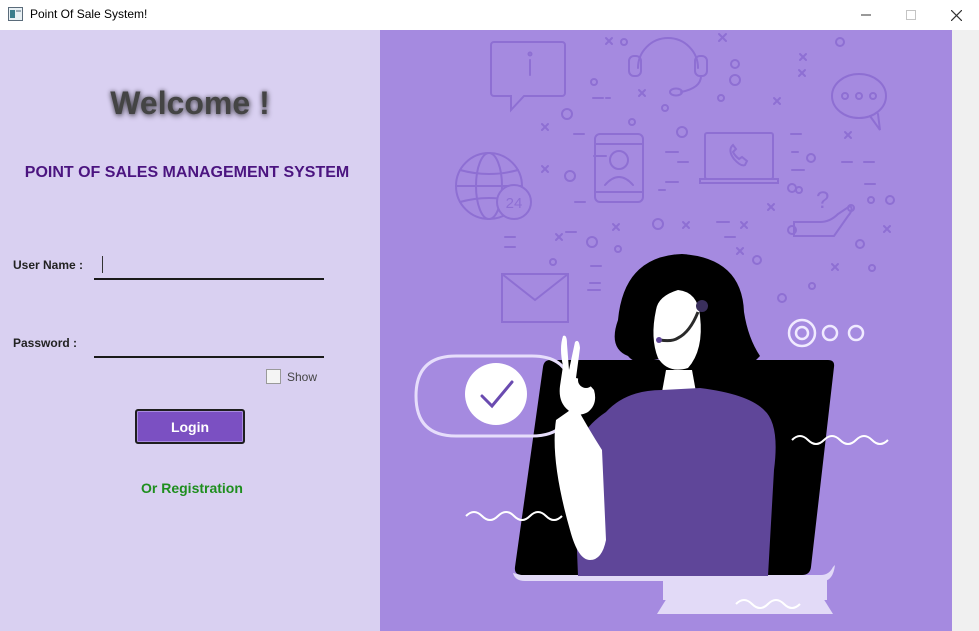 The image size is (979, 631). Describe the element at coordinates (739, 158) in the screenshot. I see `laptop-call-icon` at that location.